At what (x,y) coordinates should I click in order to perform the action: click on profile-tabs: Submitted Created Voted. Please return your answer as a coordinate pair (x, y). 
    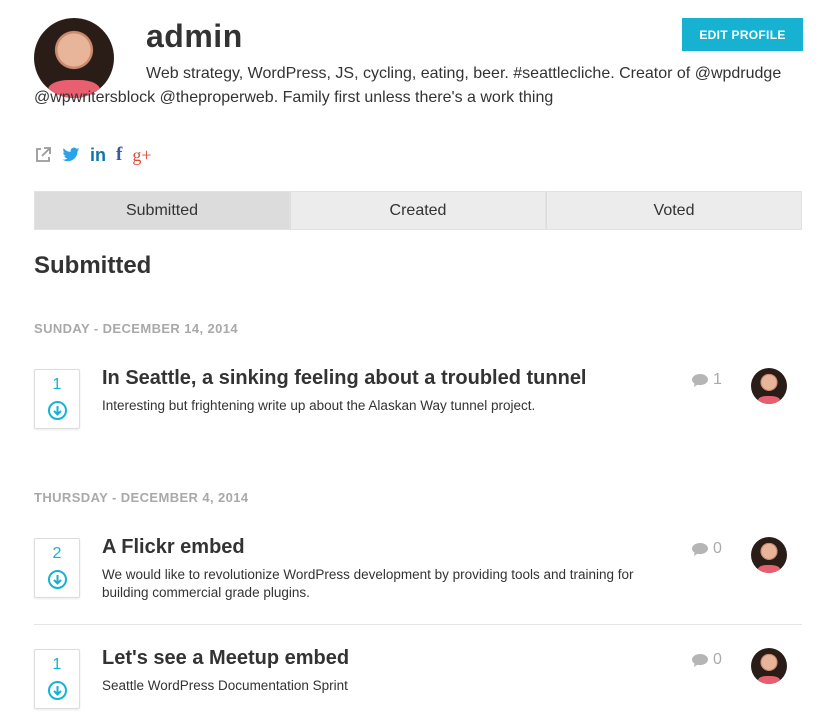
    Looking at the image, I should click on (418, 210).